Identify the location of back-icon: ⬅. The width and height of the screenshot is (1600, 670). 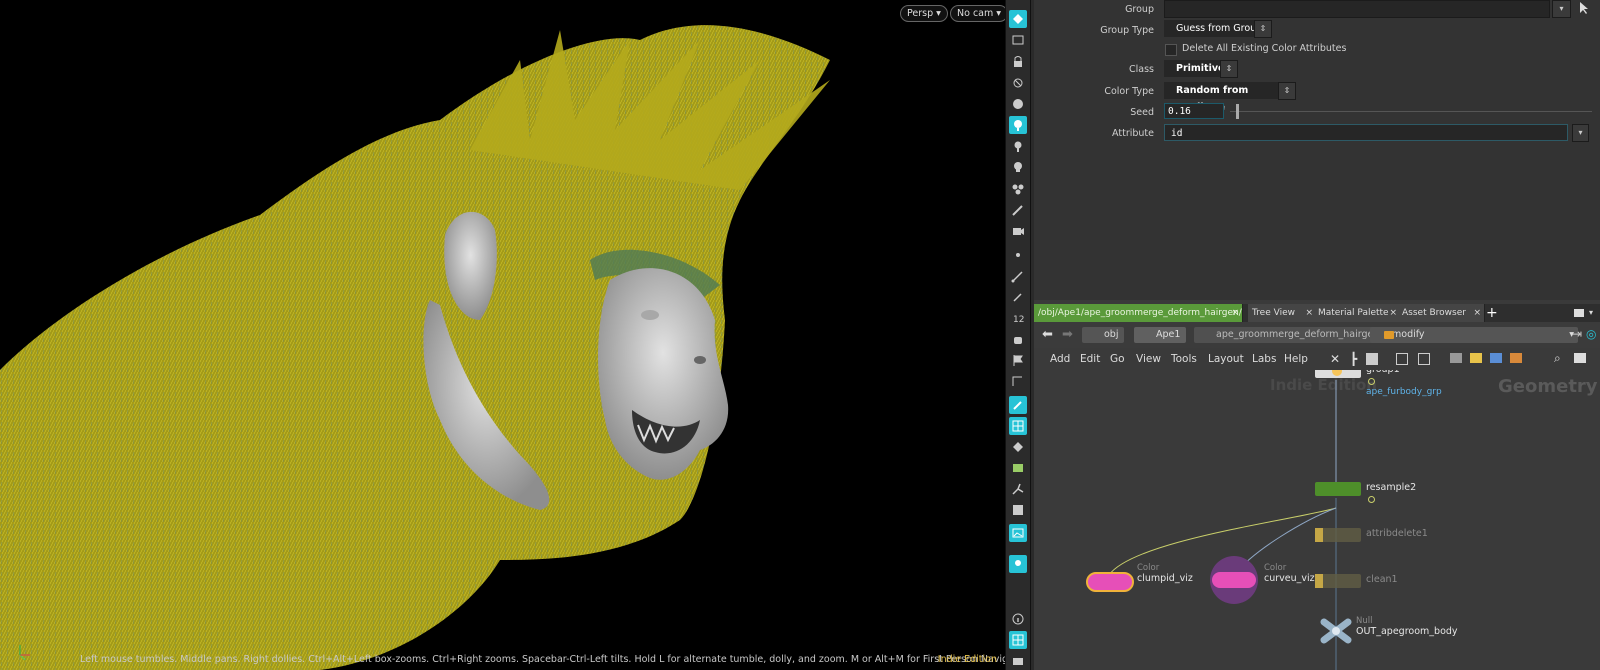
(1047, 334).